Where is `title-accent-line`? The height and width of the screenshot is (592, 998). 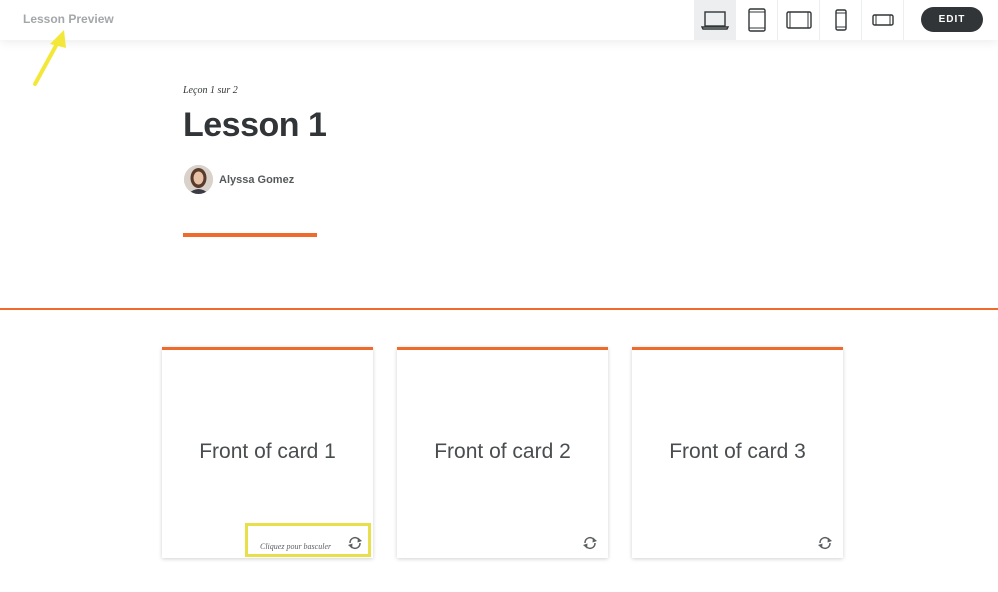 title-accent-line is located at coordinates (250, 235).